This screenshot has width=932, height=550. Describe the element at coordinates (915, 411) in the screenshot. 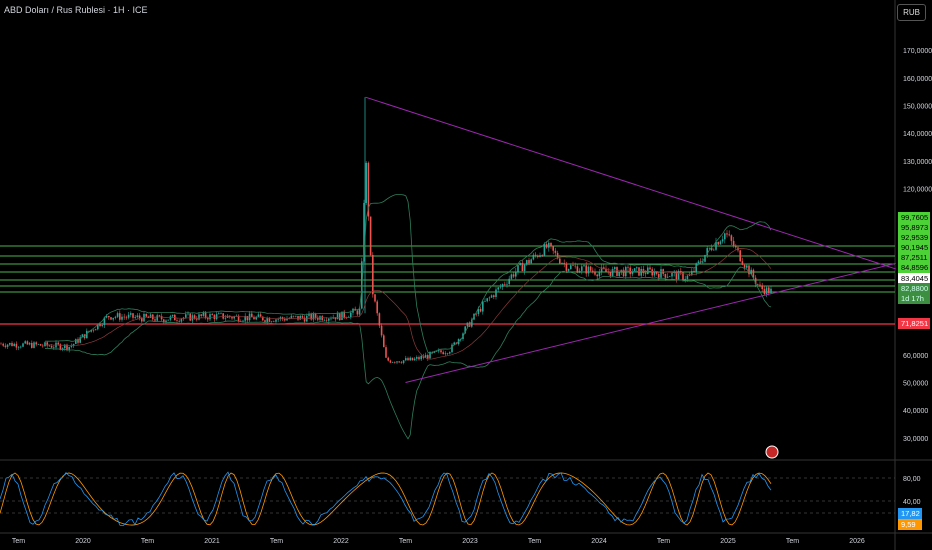

I see `y-tick-label: 40,0000` at that location.